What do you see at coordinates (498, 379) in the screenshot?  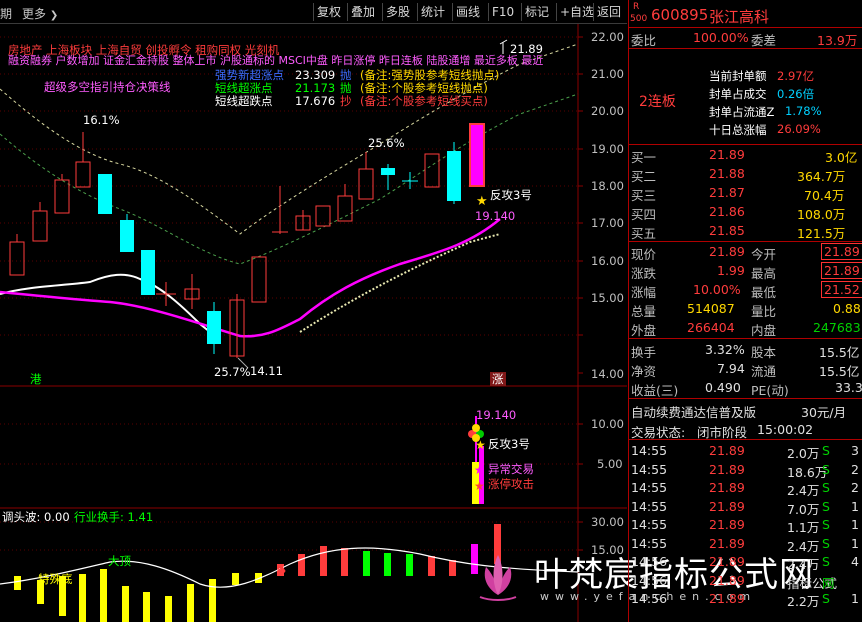 I see `limit-up-badge: 涨` at bounding box center [498, 379].